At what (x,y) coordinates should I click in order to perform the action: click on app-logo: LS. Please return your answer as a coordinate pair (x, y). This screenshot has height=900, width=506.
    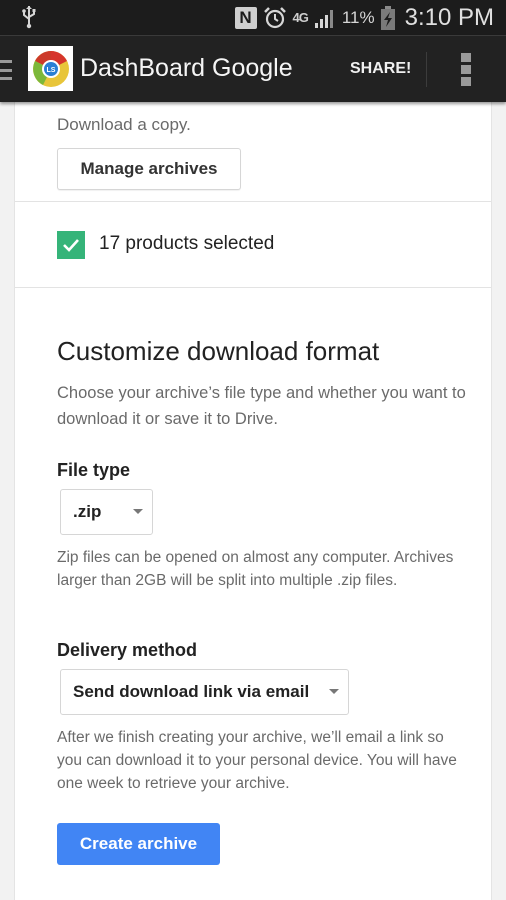
    Looking at the image, I should click on (50, 68).